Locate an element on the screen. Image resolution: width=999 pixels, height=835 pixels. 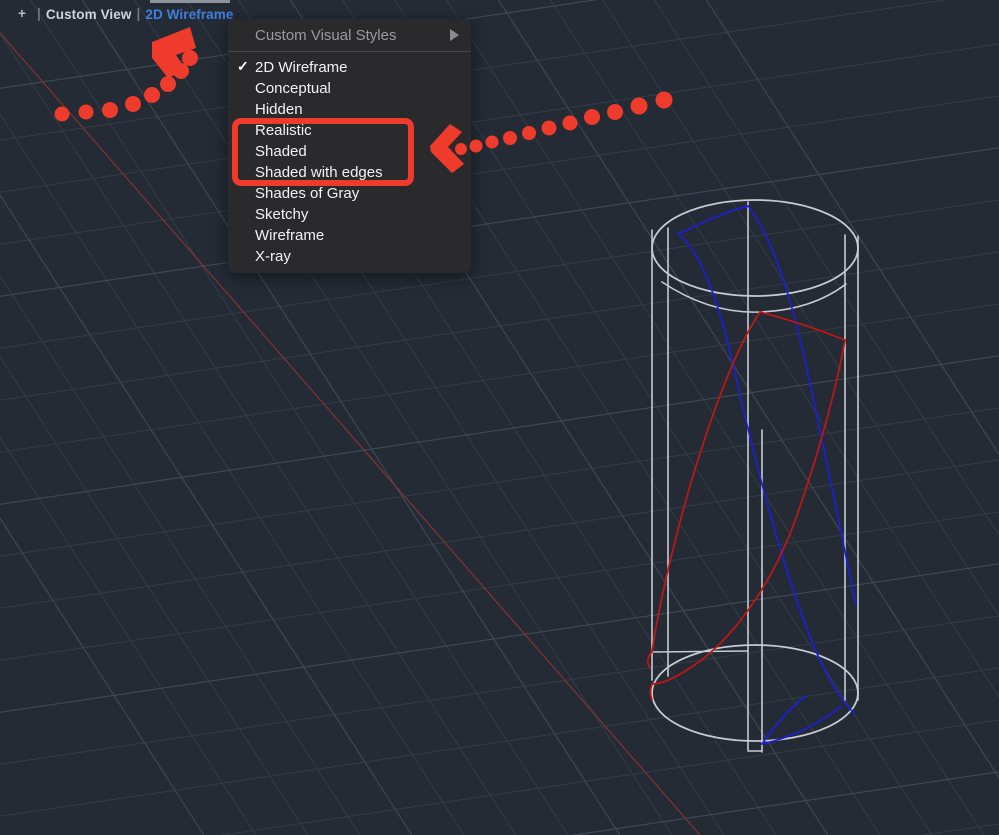
menu-item-hidden: Hidden is located at coordinates (349, 109).